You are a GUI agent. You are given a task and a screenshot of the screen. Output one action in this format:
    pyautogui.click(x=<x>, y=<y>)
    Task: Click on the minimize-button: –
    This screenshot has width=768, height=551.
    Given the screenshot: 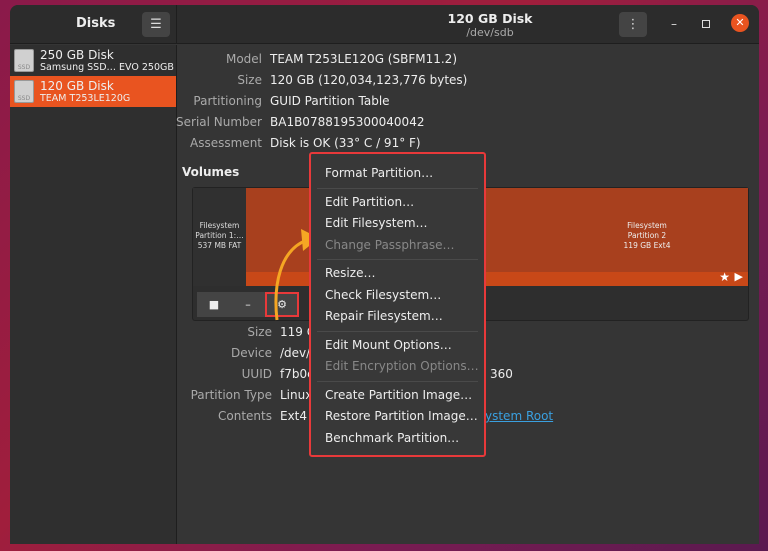 What is the action you would take?
    pyautogui.click(x=674, y=24)
    